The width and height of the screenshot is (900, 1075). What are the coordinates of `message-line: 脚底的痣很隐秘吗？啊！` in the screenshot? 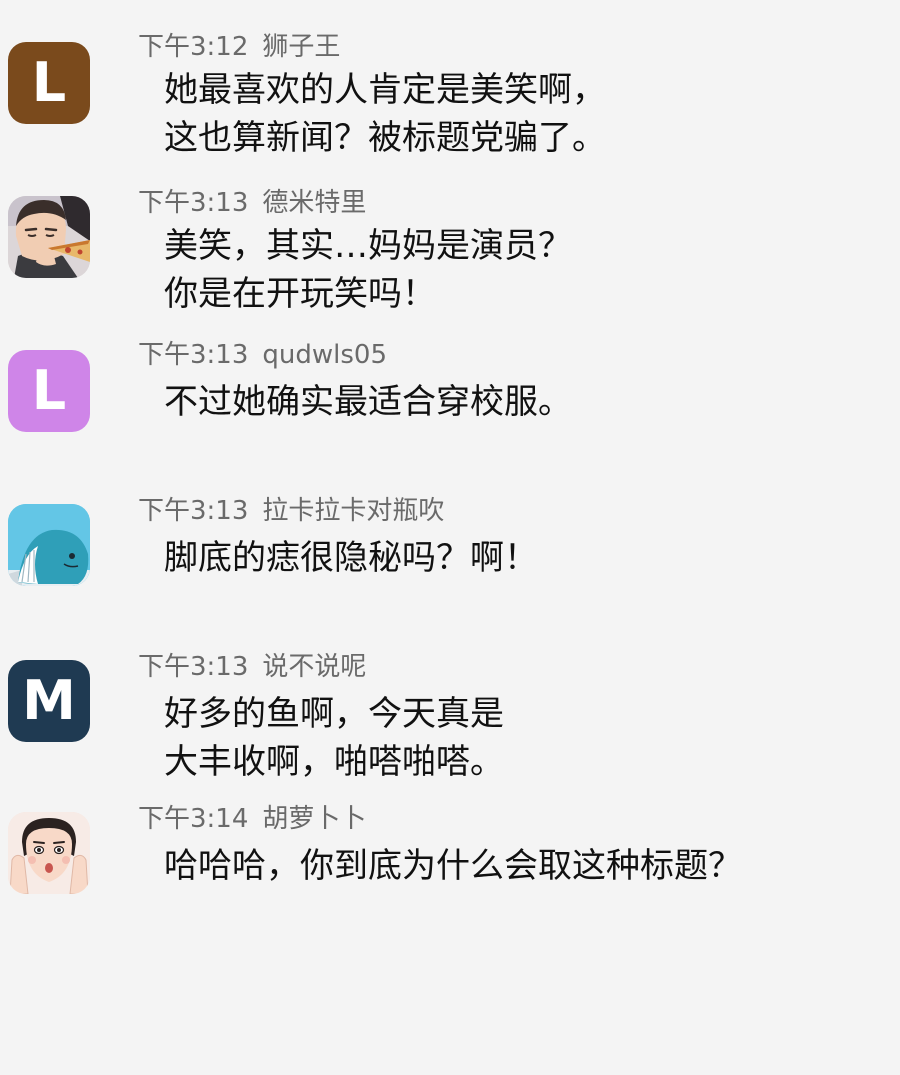 It's located at (351, 558).